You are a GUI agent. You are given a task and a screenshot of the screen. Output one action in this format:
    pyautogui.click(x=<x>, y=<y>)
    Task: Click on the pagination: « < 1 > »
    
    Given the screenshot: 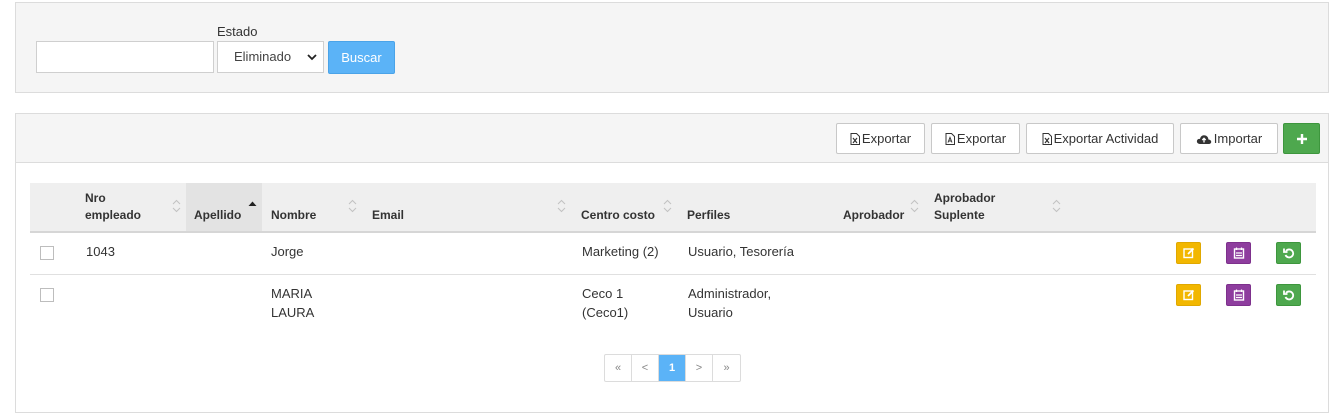 What is the action you would take?
    pyautogui.click(x=672, y=368)
    